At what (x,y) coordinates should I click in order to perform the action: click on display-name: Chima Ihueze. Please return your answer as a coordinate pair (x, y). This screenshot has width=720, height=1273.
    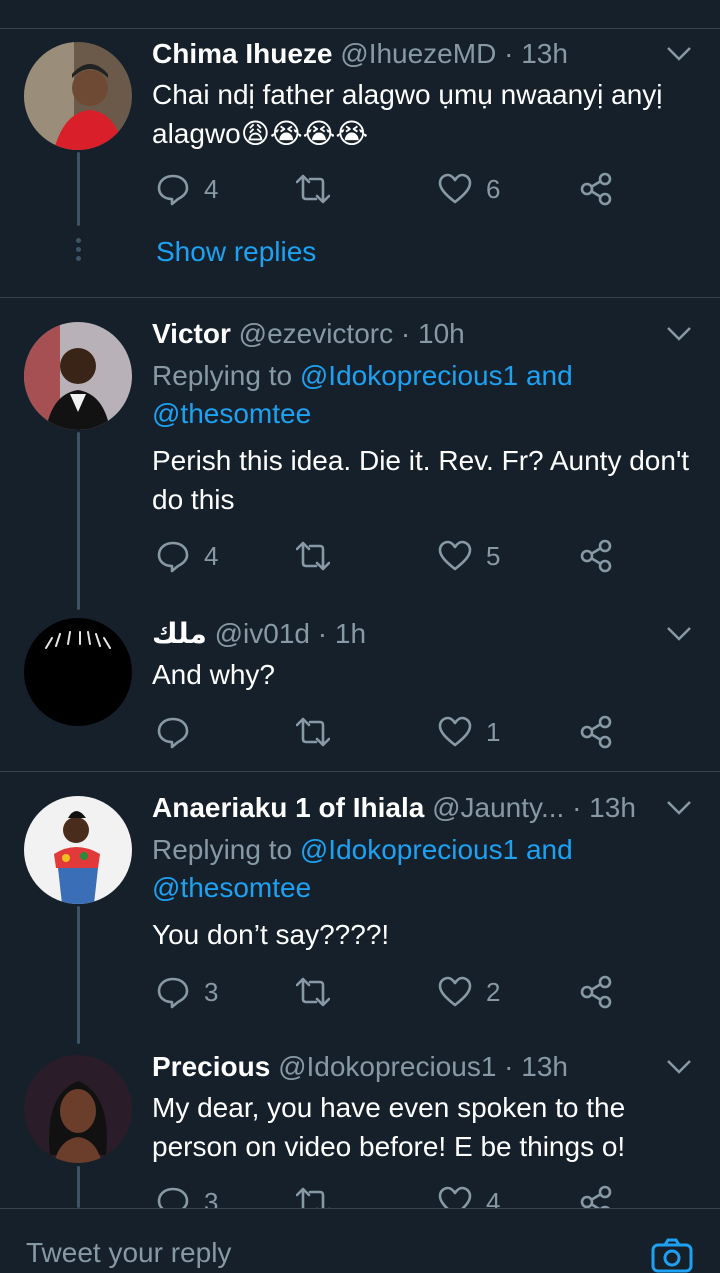
    Looking at the image, I should click on (242, 53).